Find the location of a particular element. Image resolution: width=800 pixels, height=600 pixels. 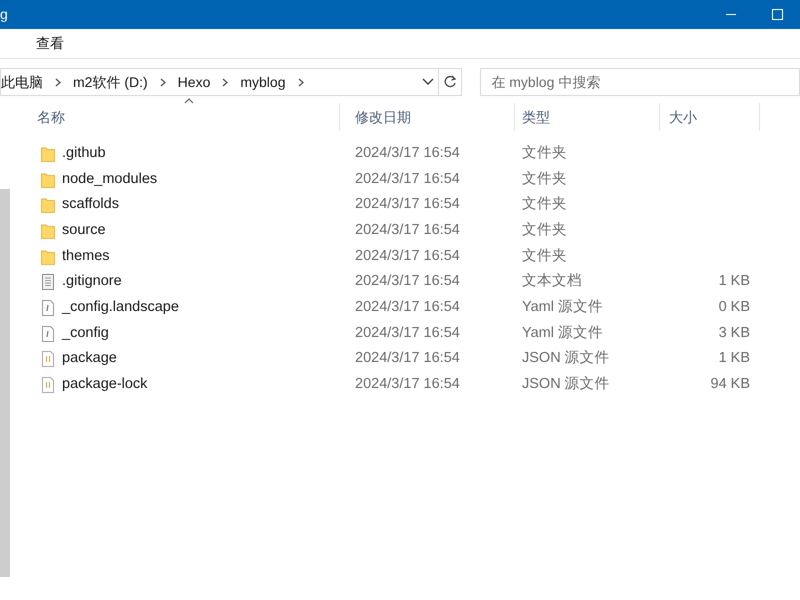

maximize-icon is located at coordinates (777, 14).